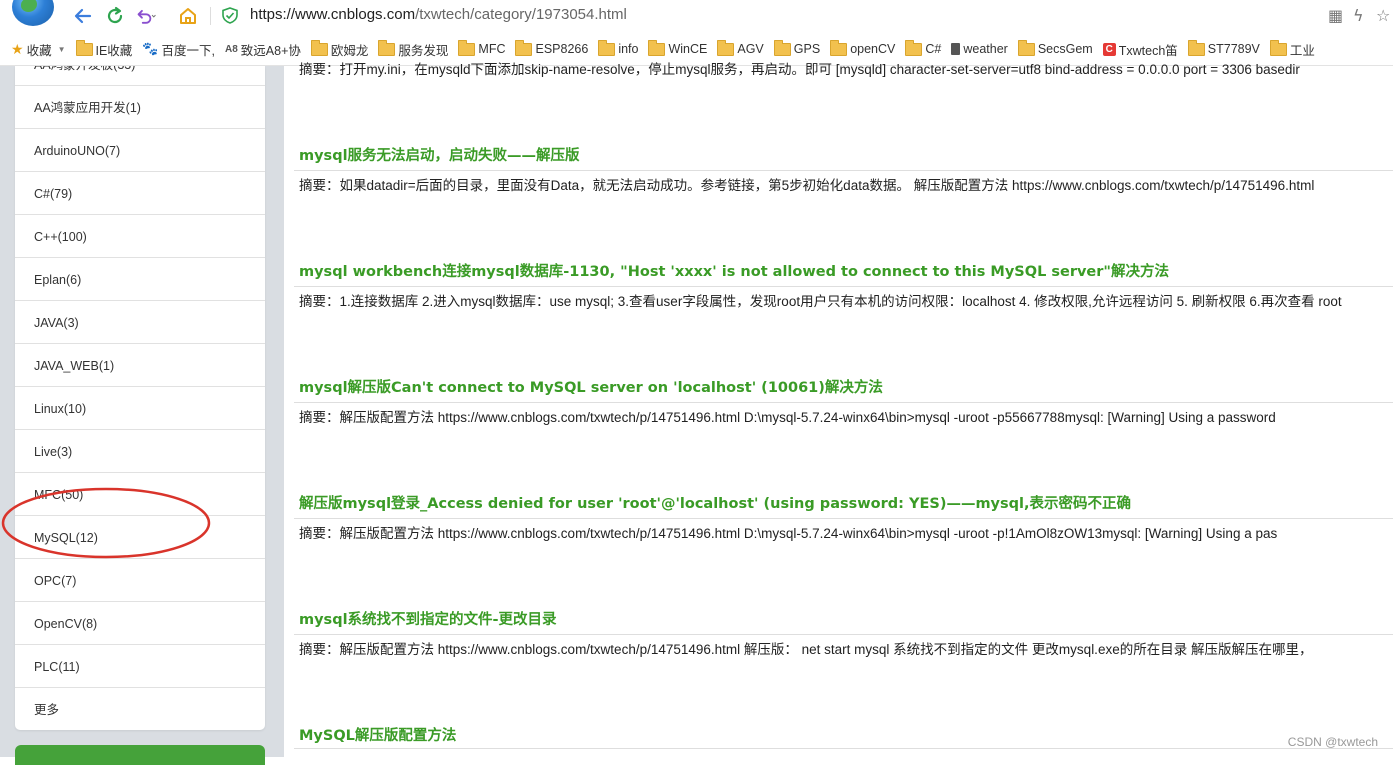 The image size is (1393, 765). Describe the element at coordinates (140, 194) in the screenshot. I see `category-item: C#(79)` at that location.